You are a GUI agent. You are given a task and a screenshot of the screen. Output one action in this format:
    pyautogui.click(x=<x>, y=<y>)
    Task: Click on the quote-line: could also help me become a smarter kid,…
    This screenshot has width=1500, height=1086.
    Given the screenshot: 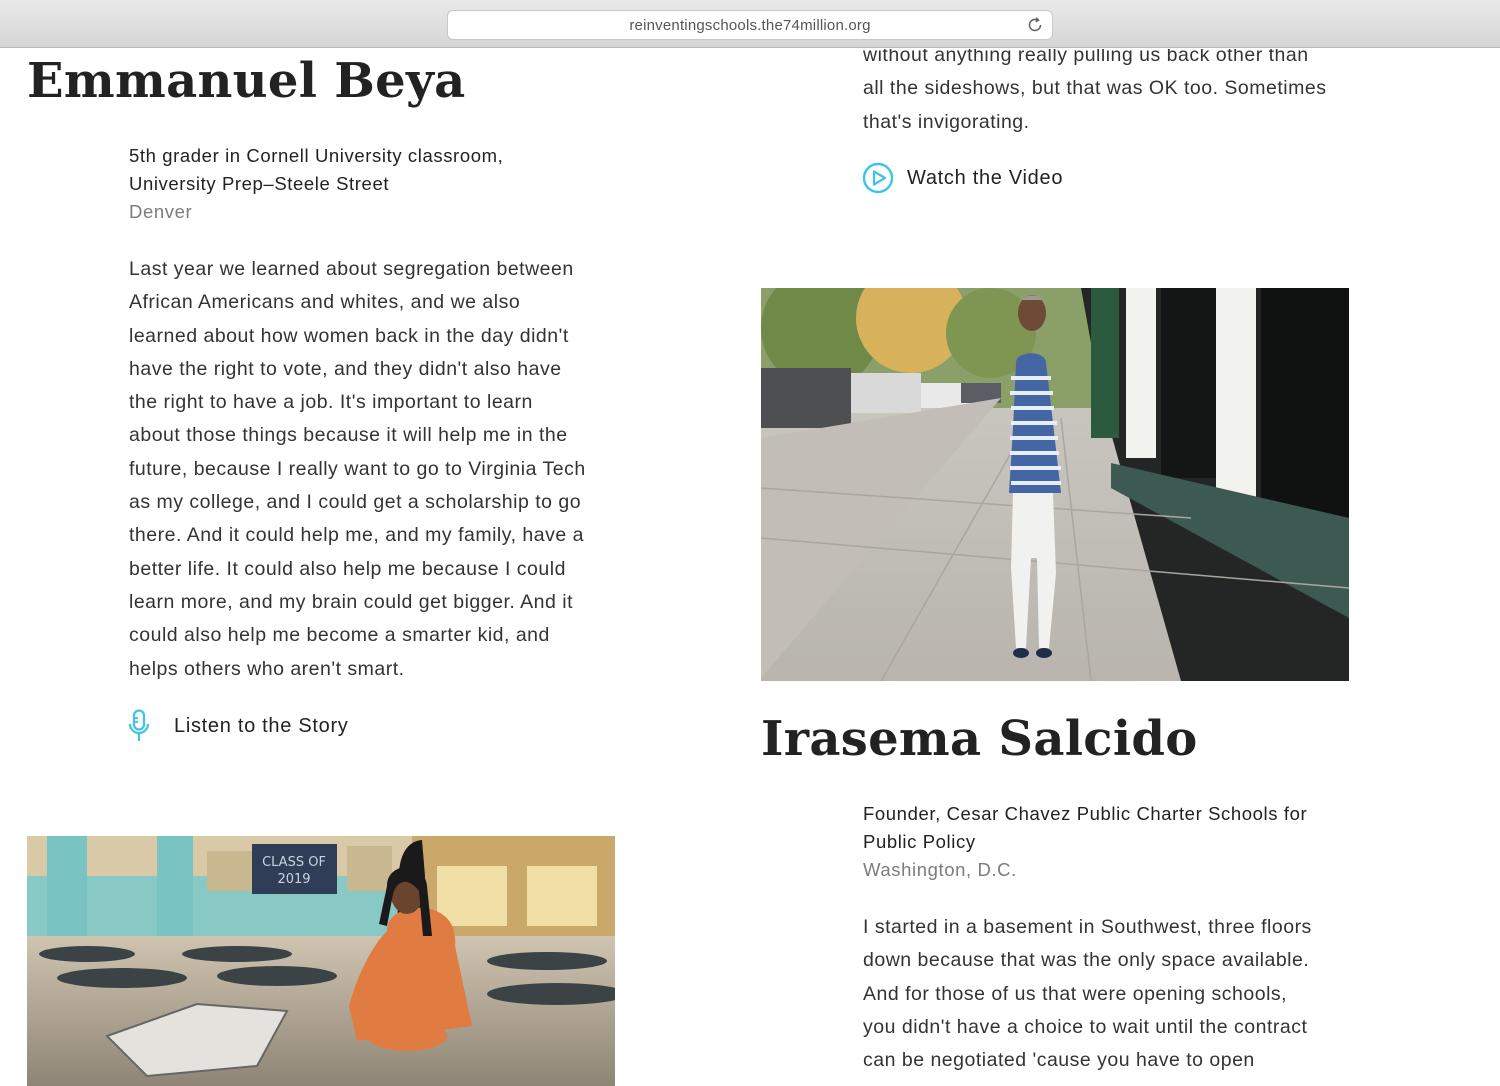 What is the action you would take?
    pyautogui.click(x=339, y=635)
    